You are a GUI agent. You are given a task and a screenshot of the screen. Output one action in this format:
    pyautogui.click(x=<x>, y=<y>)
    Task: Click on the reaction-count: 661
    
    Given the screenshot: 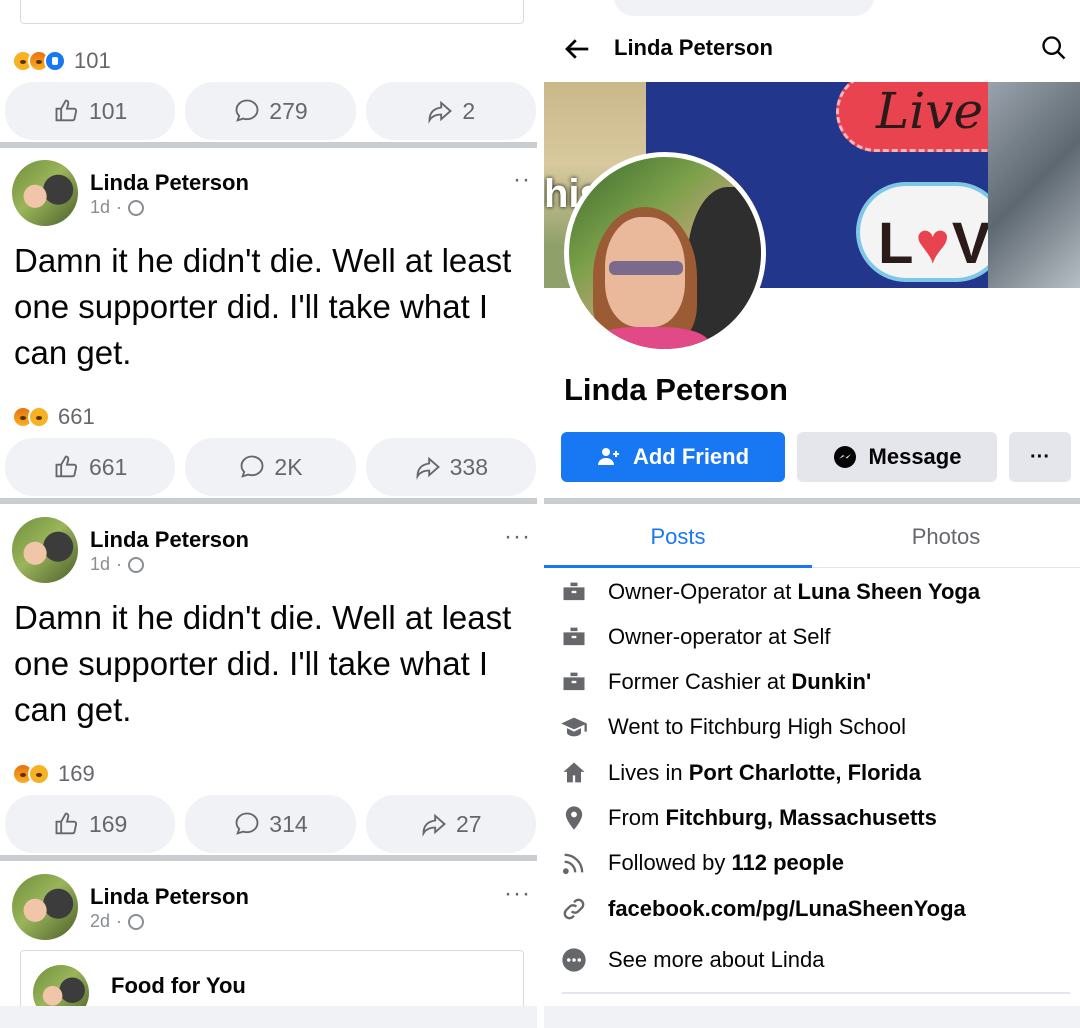 What is the action you would take?
    pyautogui.click(x=76, y=416)
    